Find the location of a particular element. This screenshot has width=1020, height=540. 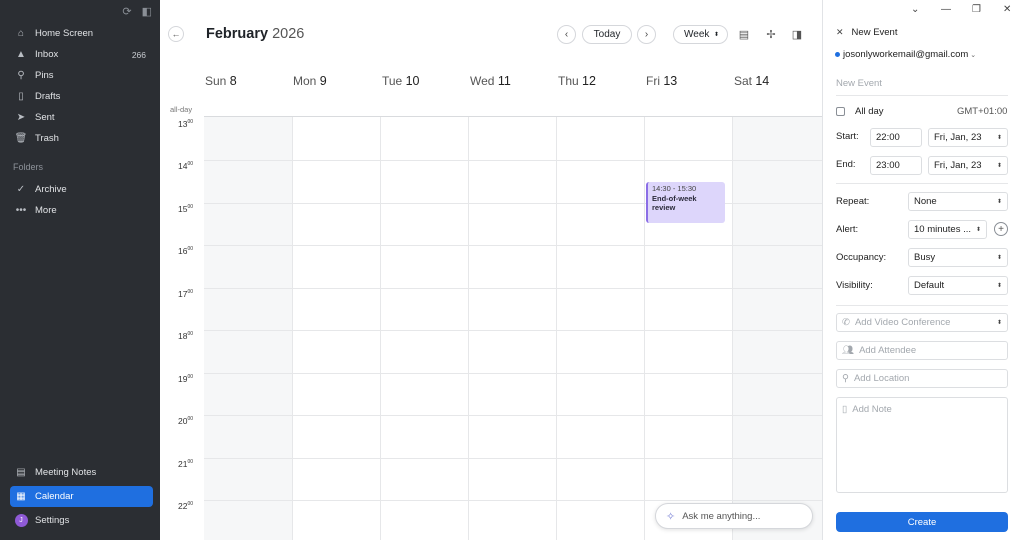

sidebar-bottom: ▤ Meeting Notes ▦ Calendar J Settings is located at coordinates (80, 496).